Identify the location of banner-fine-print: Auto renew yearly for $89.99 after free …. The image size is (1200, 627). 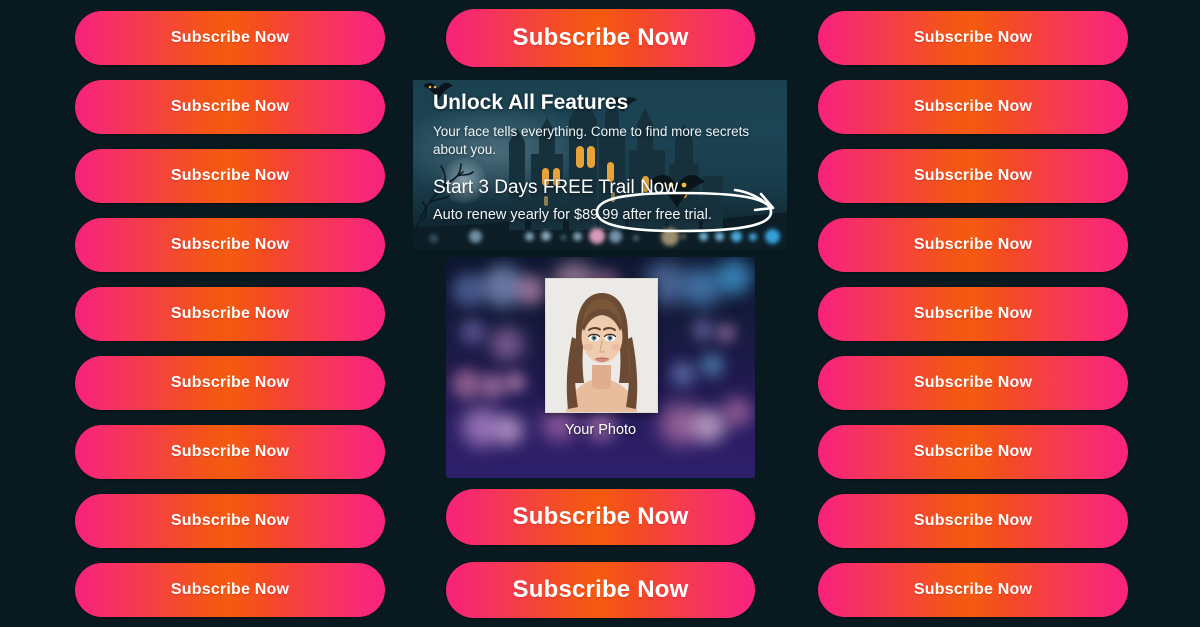
(572, 215).